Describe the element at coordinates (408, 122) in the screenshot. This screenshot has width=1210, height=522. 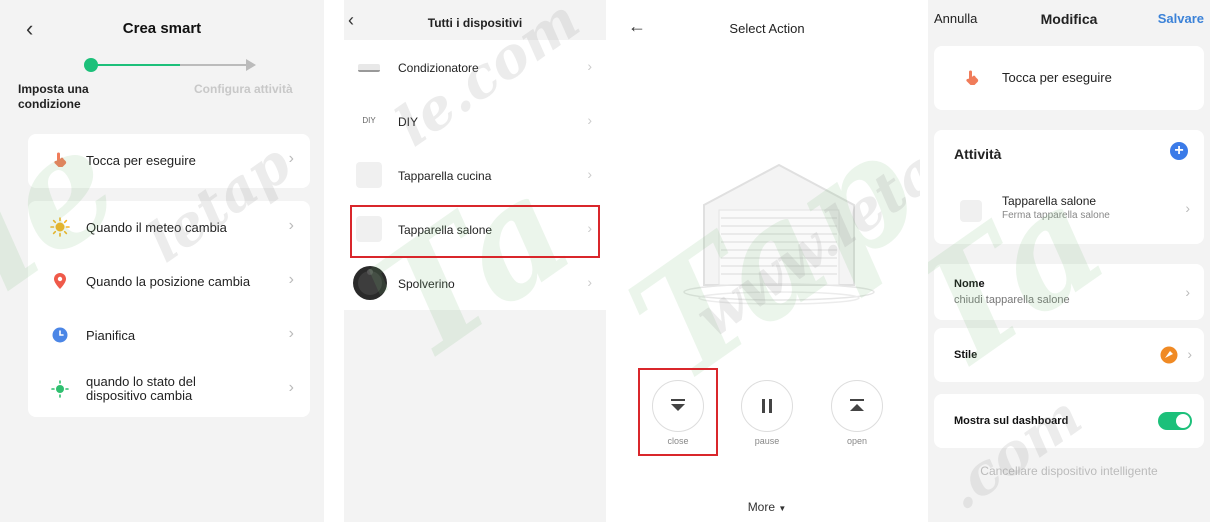
I see `device-name: DIY` at that location.